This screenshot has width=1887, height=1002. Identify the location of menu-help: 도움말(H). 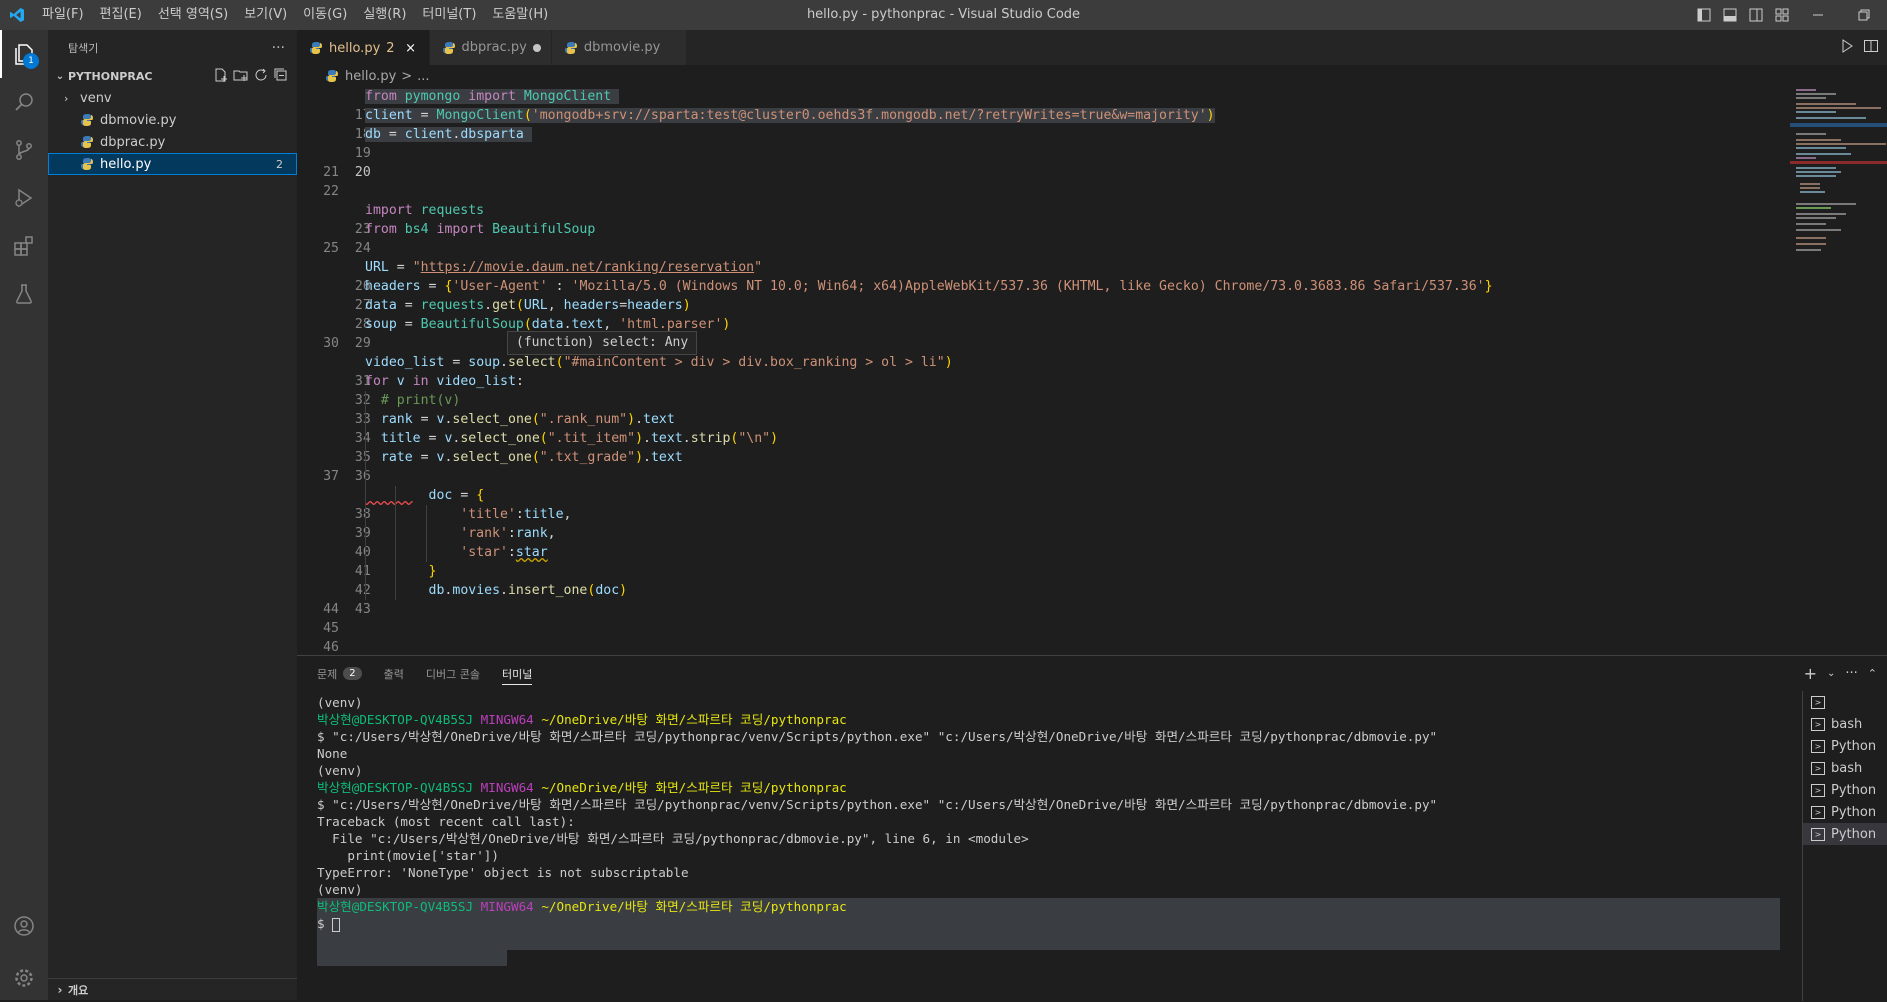
(520, 15).